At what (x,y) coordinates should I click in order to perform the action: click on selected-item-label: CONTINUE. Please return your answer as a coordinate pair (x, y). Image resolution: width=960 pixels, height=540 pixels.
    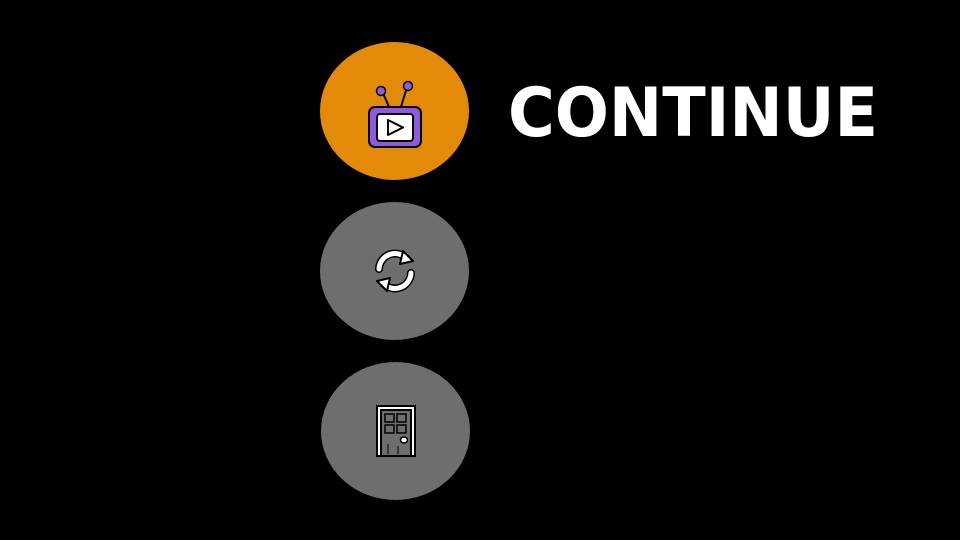
    Looking at the image, I should click on (706, 115).